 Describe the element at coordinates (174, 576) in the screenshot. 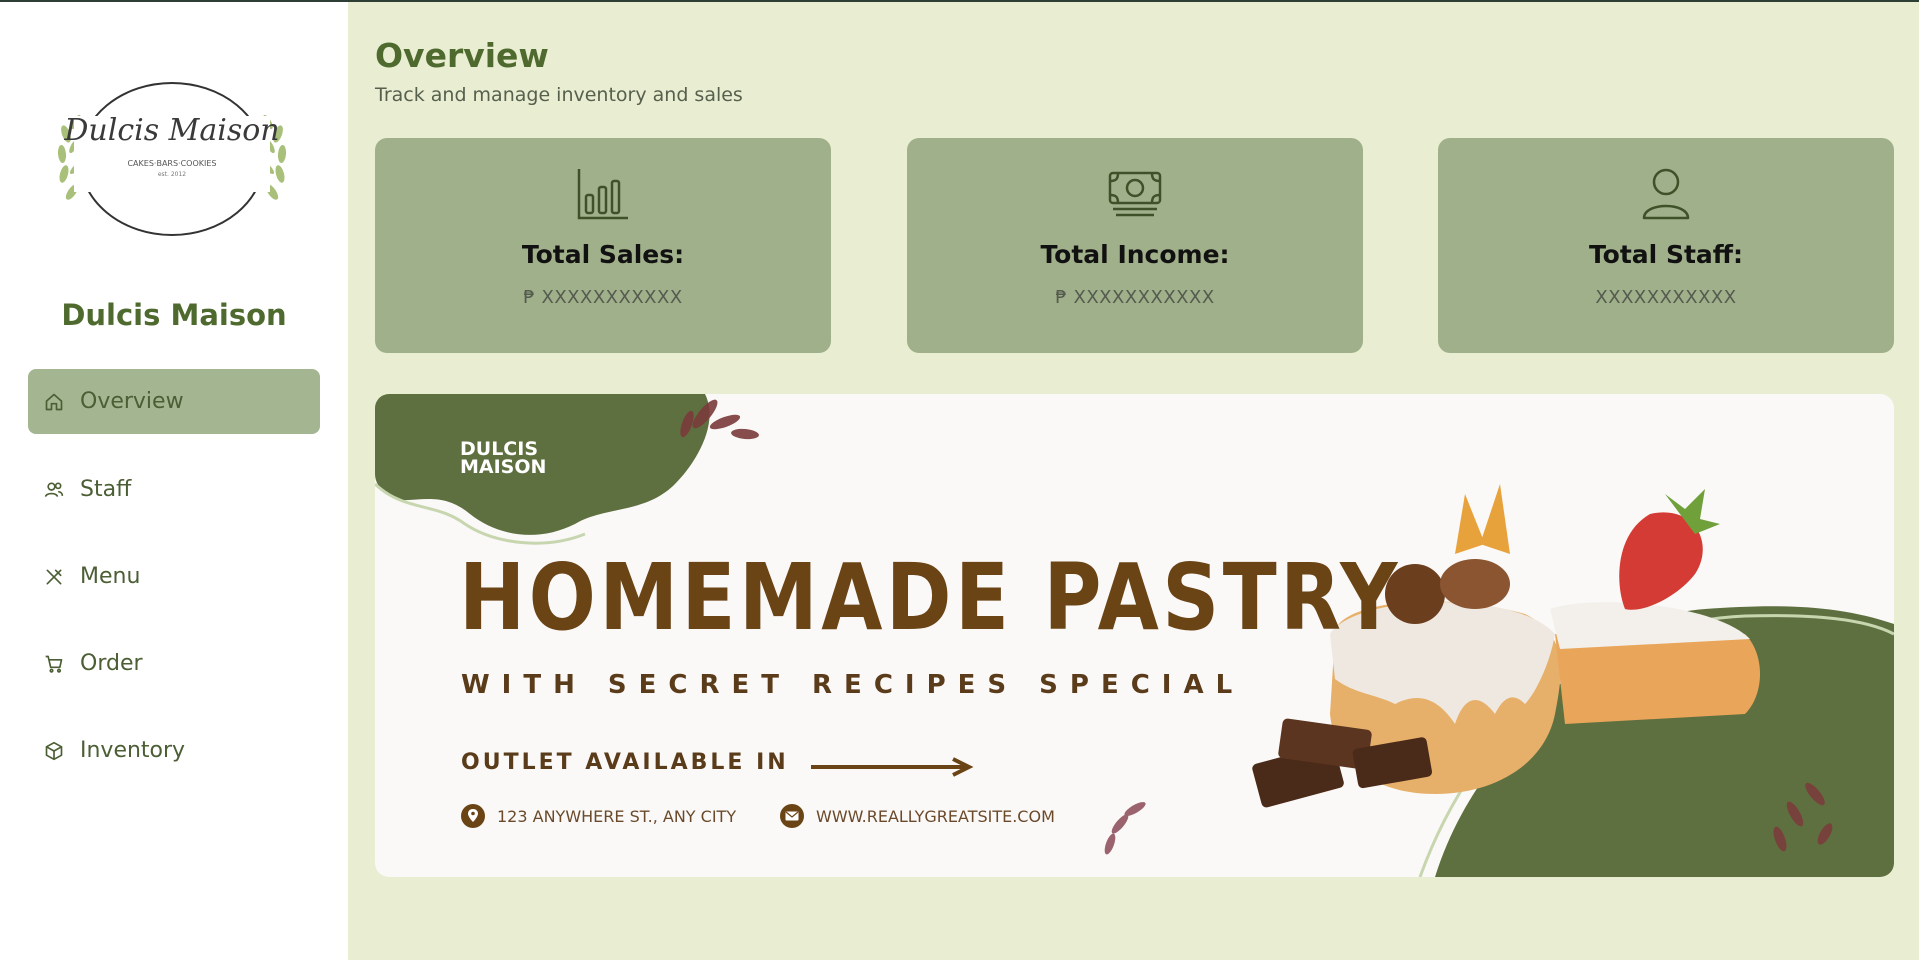

I see `sidebar-item-menu: Menu` at that location.